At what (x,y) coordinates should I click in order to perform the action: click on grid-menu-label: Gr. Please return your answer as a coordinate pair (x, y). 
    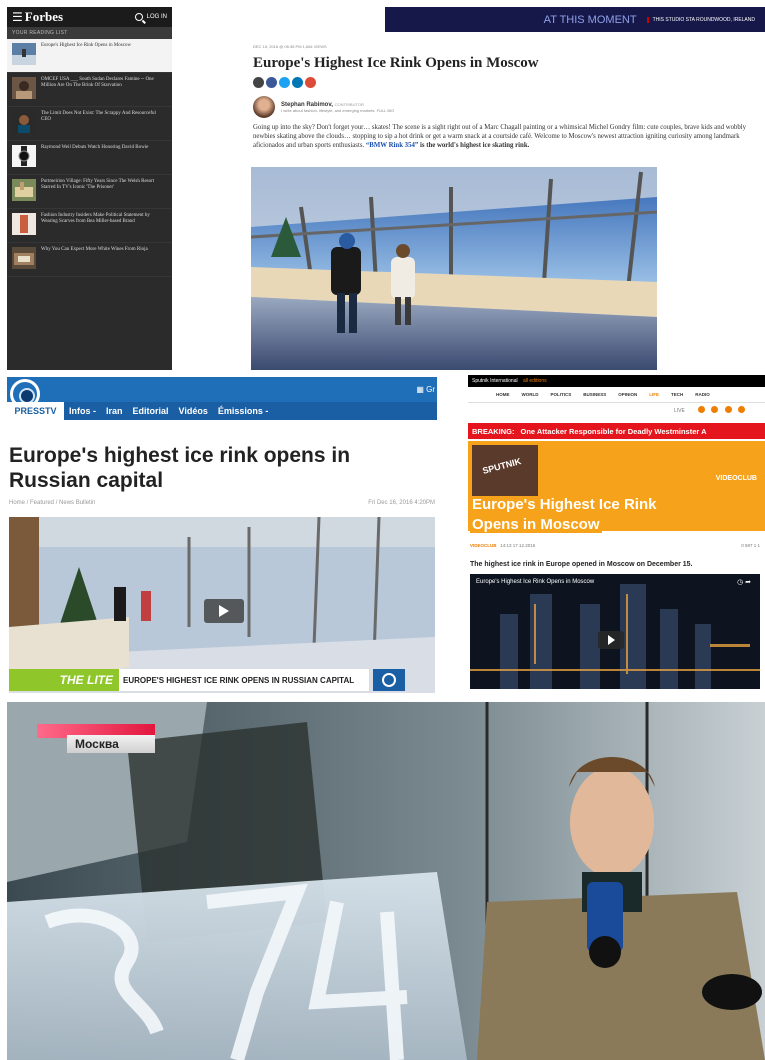
    Looking at the image, I should click on (430, 389).